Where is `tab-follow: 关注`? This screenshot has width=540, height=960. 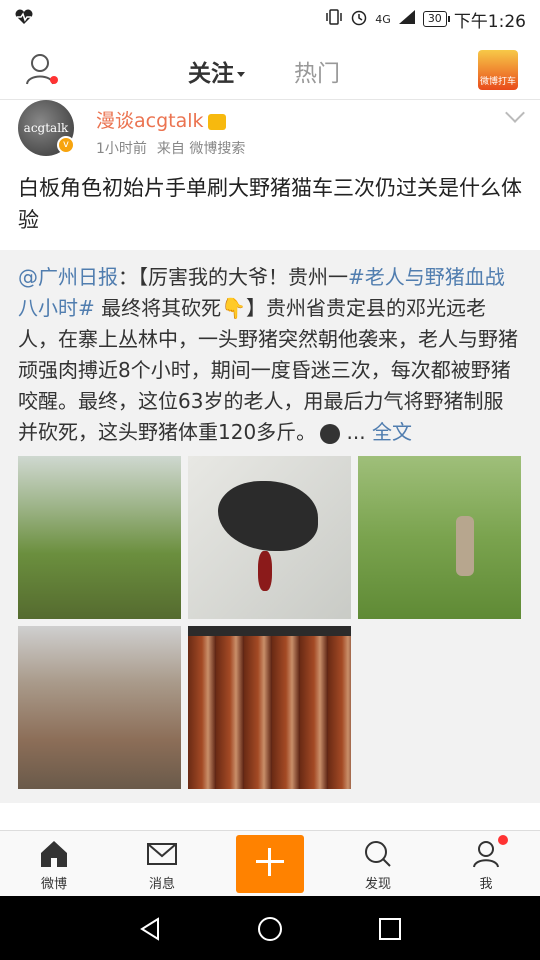
tab-follow: 关注 is located at coordinates (216, 71).